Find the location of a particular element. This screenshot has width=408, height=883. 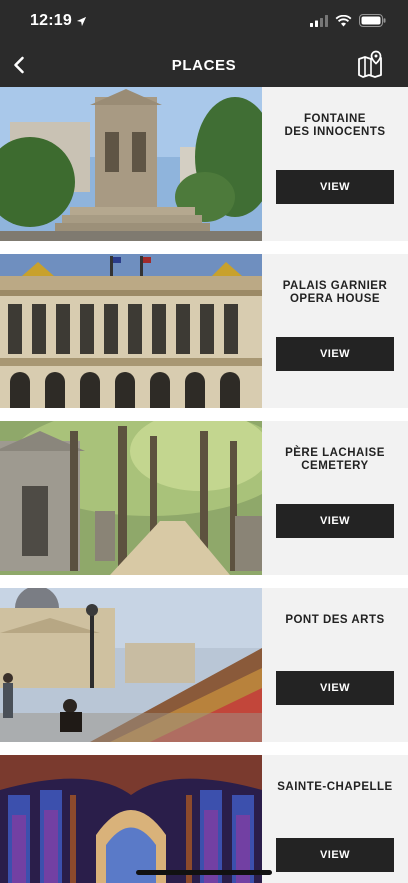

page-title: PLACES is located at coordinates (204, 65).